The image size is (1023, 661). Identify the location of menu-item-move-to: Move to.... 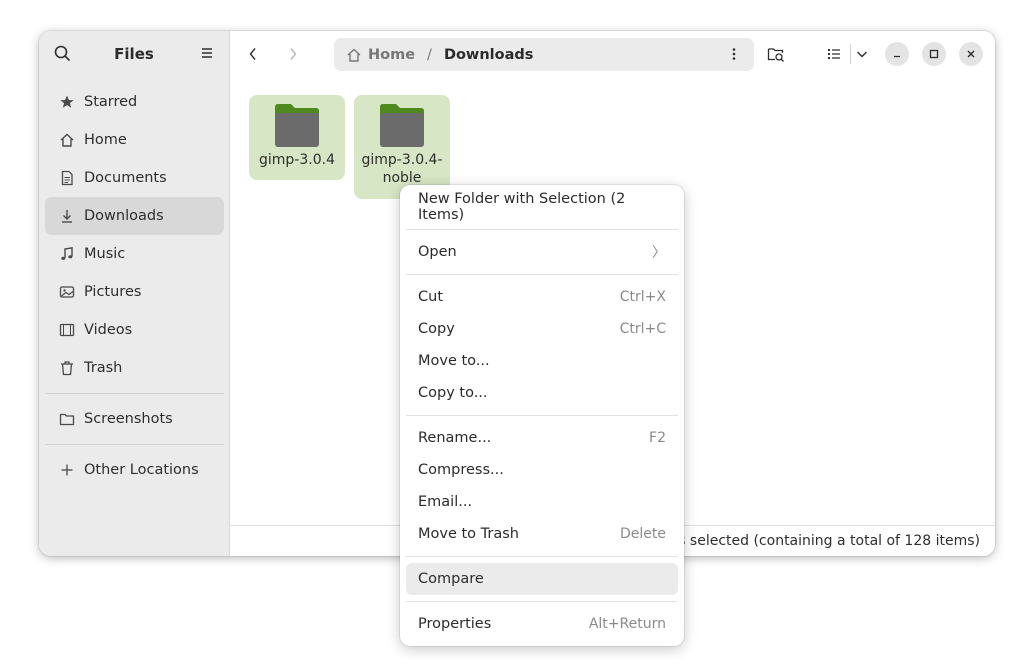
(542, 361).